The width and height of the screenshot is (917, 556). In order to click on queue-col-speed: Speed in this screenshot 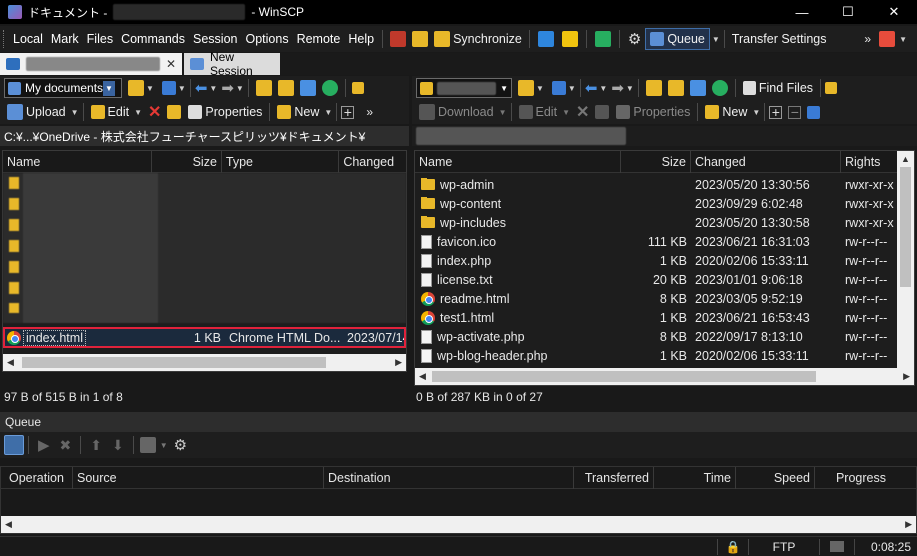, I will do `click(775, 477)`.